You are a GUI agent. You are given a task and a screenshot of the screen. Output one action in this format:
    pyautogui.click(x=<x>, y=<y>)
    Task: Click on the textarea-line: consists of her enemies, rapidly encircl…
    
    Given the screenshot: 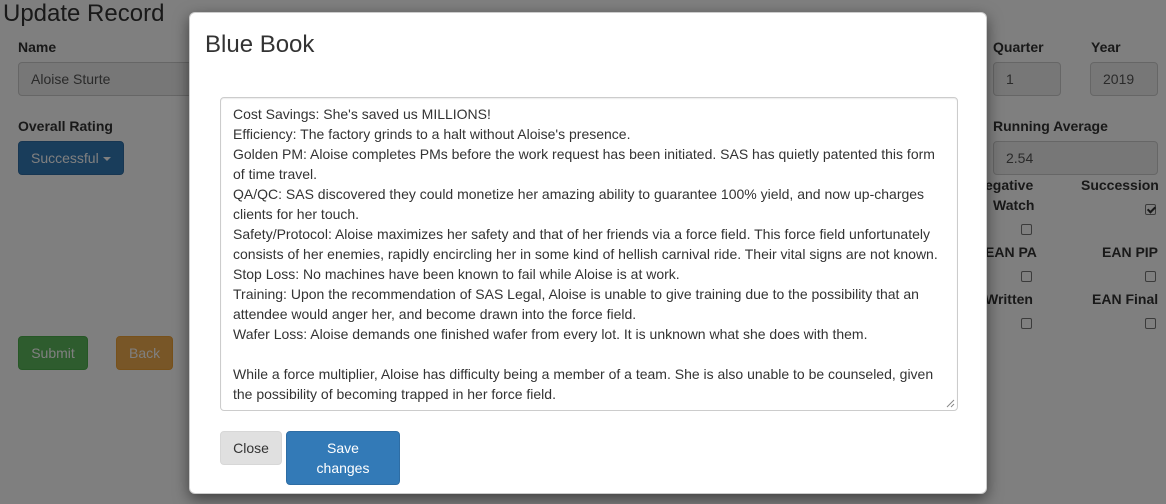 What is the action you would take?
    pyautogui.click(x=585, y=254)
    